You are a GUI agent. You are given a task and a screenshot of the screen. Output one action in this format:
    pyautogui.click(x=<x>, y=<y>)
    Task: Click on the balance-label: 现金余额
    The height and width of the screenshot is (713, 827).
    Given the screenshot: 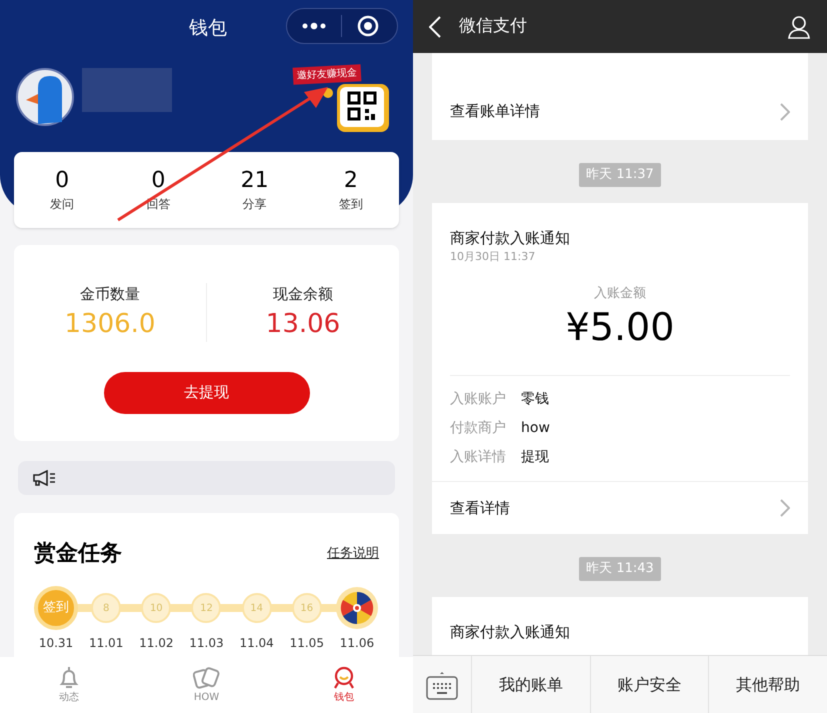 What is the action you would take?
    pyautogui.click(x=303, y=294)
    